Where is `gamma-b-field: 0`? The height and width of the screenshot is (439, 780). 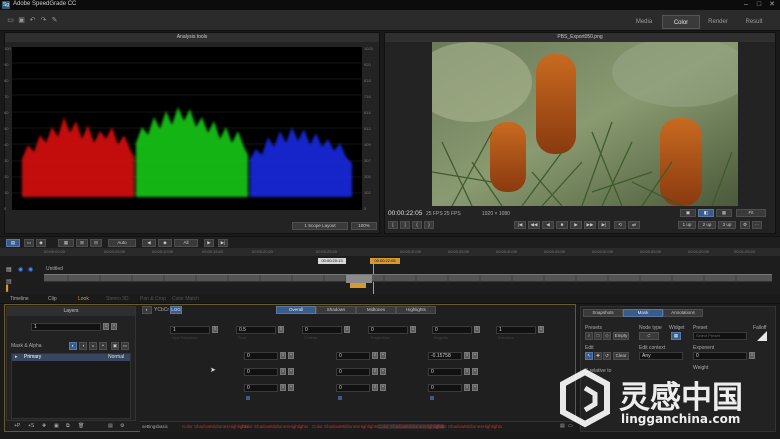 gamma-b-field: 0 is located at coordinates (445, 372).